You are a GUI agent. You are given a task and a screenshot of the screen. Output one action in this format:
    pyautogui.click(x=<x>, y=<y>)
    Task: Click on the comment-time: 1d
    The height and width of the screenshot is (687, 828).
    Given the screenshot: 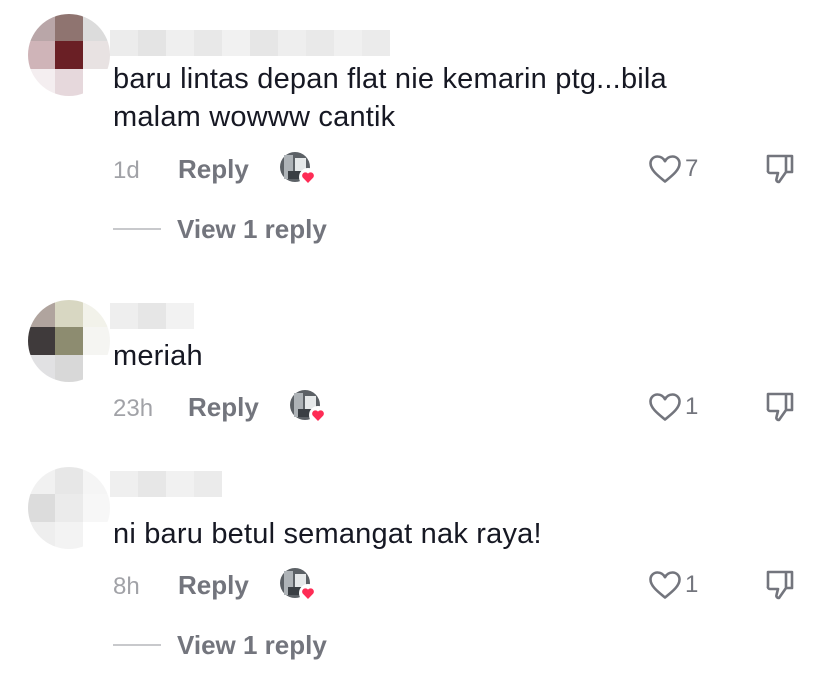 What is the action you would take?
    pyautogui.click(x=126, y=170)
    